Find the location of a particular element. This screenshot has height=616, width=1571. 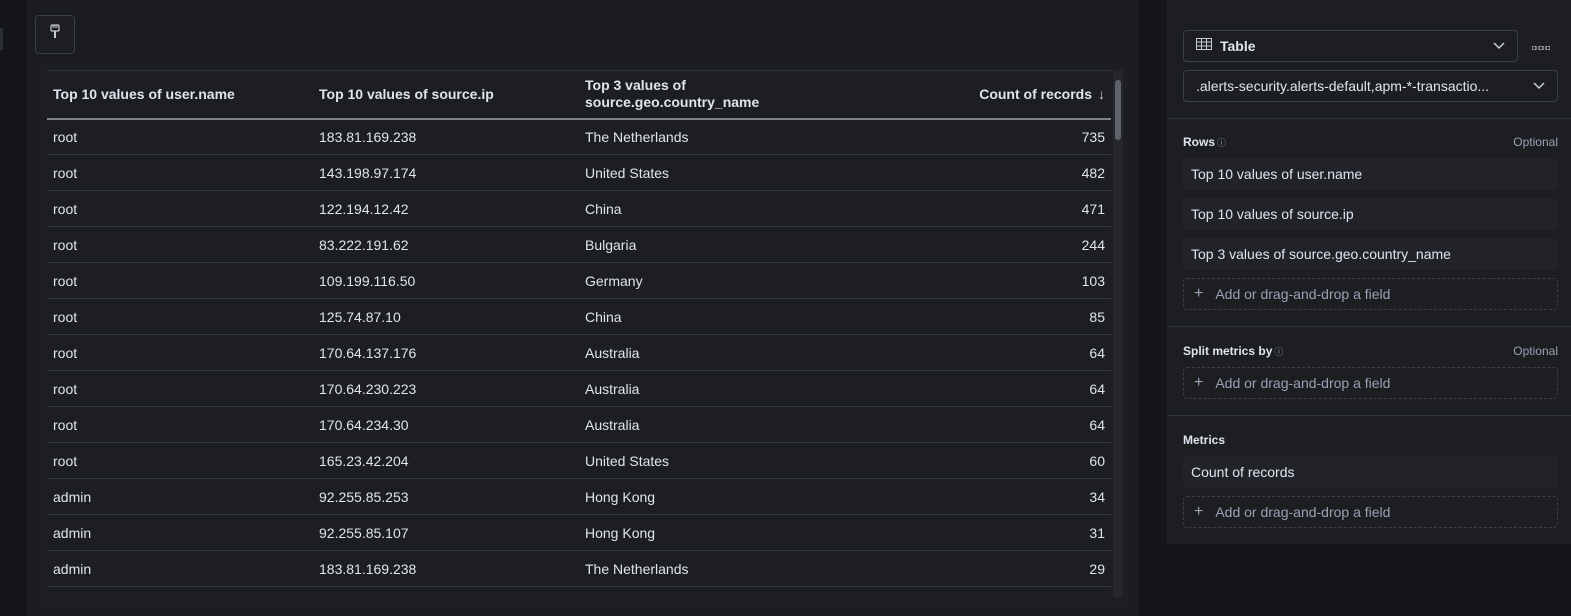

column-header-source-ip: Top 10 values of source.ip is located at coordinates (446, 95).